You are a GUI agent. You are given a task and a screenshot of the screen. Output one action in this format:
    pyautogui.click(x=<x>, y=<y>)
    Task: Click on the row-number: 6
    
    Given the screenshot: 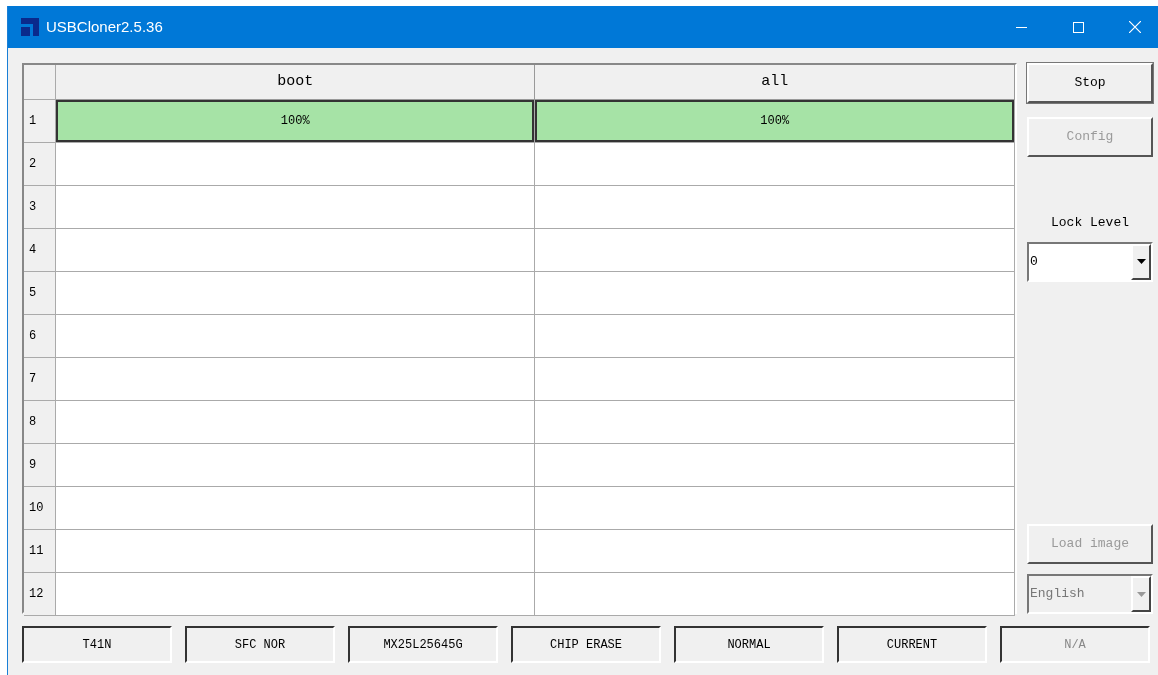 What is the action you would take?
    pyautogui.click(x=40, y=336)
    